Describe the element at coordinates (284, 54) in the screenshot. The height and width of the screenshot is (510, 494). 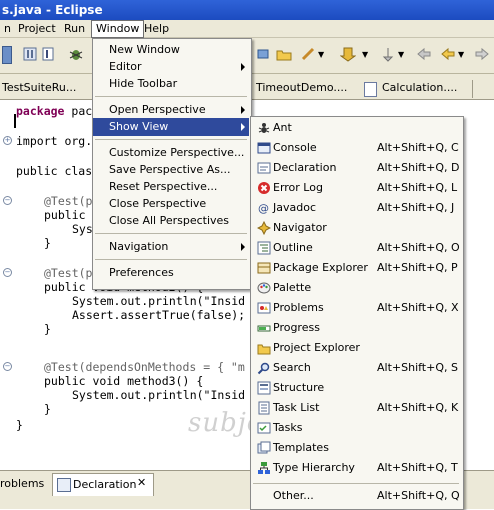
I see `open-folder-icon` at that location.